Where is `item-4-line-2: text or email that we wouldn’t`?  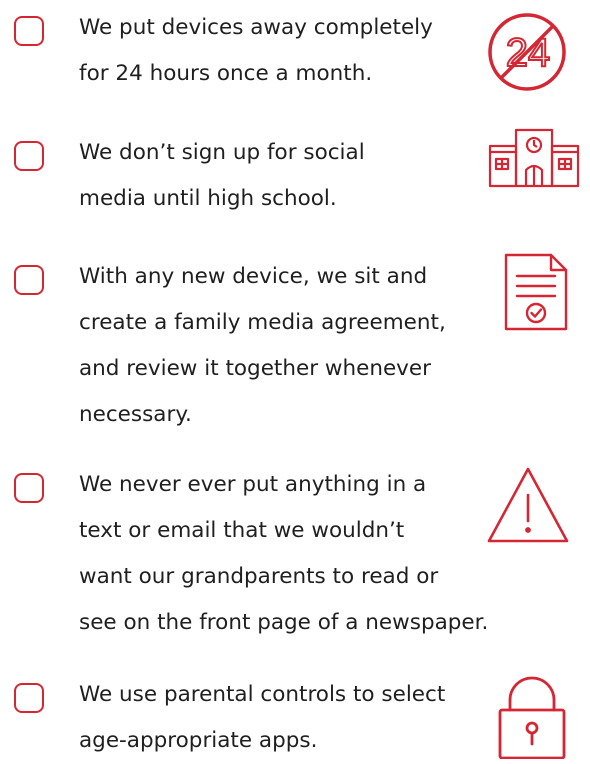 item-4-line-2: text or email that we wouldn’t is located at coordinates (242, 530).